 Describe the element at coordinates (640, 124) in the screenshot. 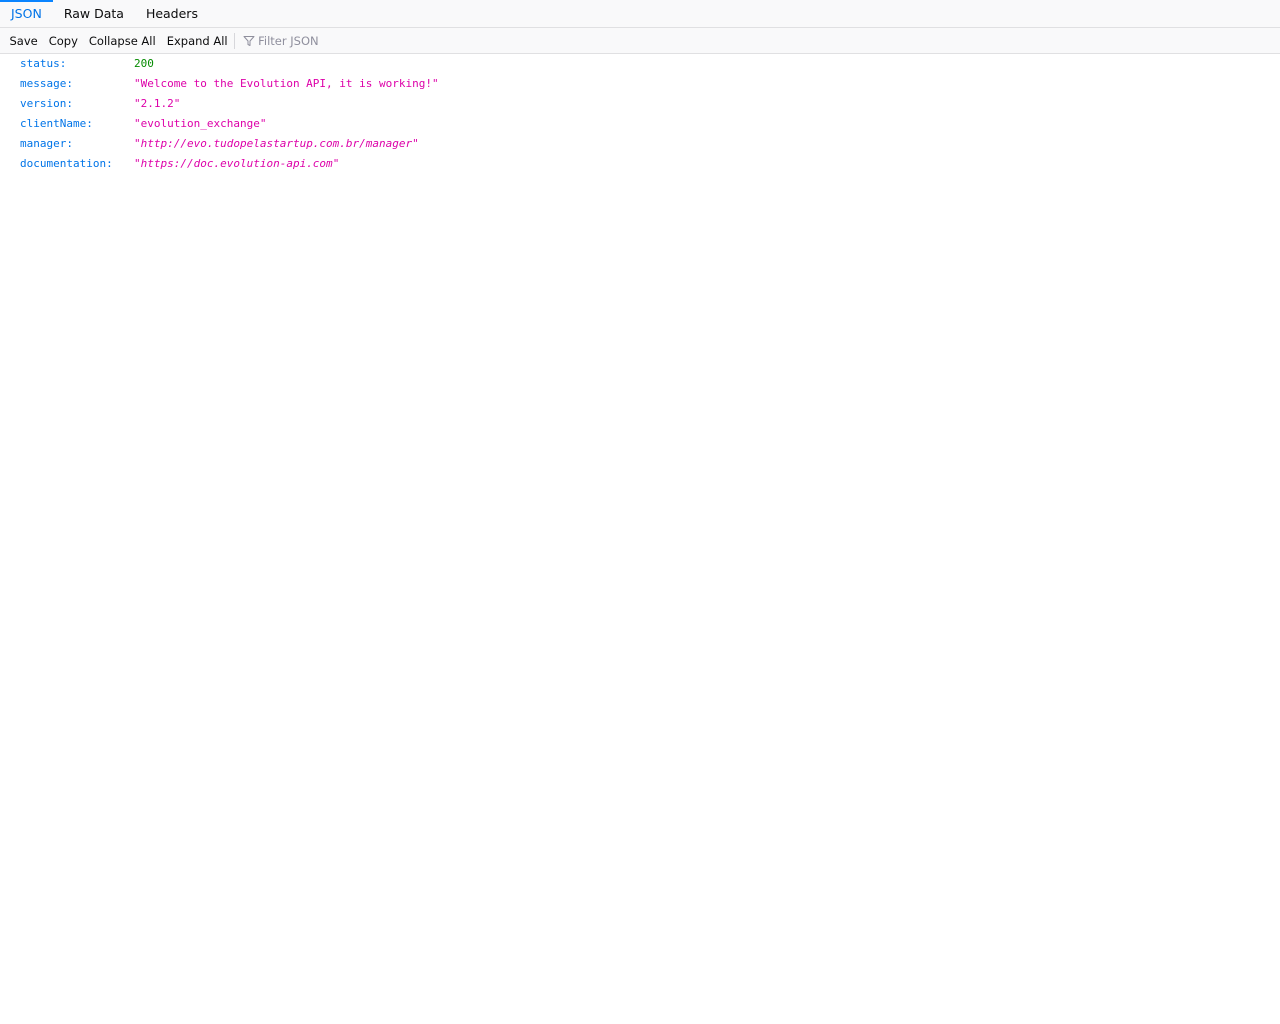

I see `json-row-clientname: clientName: "evolution_exchange"` at that location.